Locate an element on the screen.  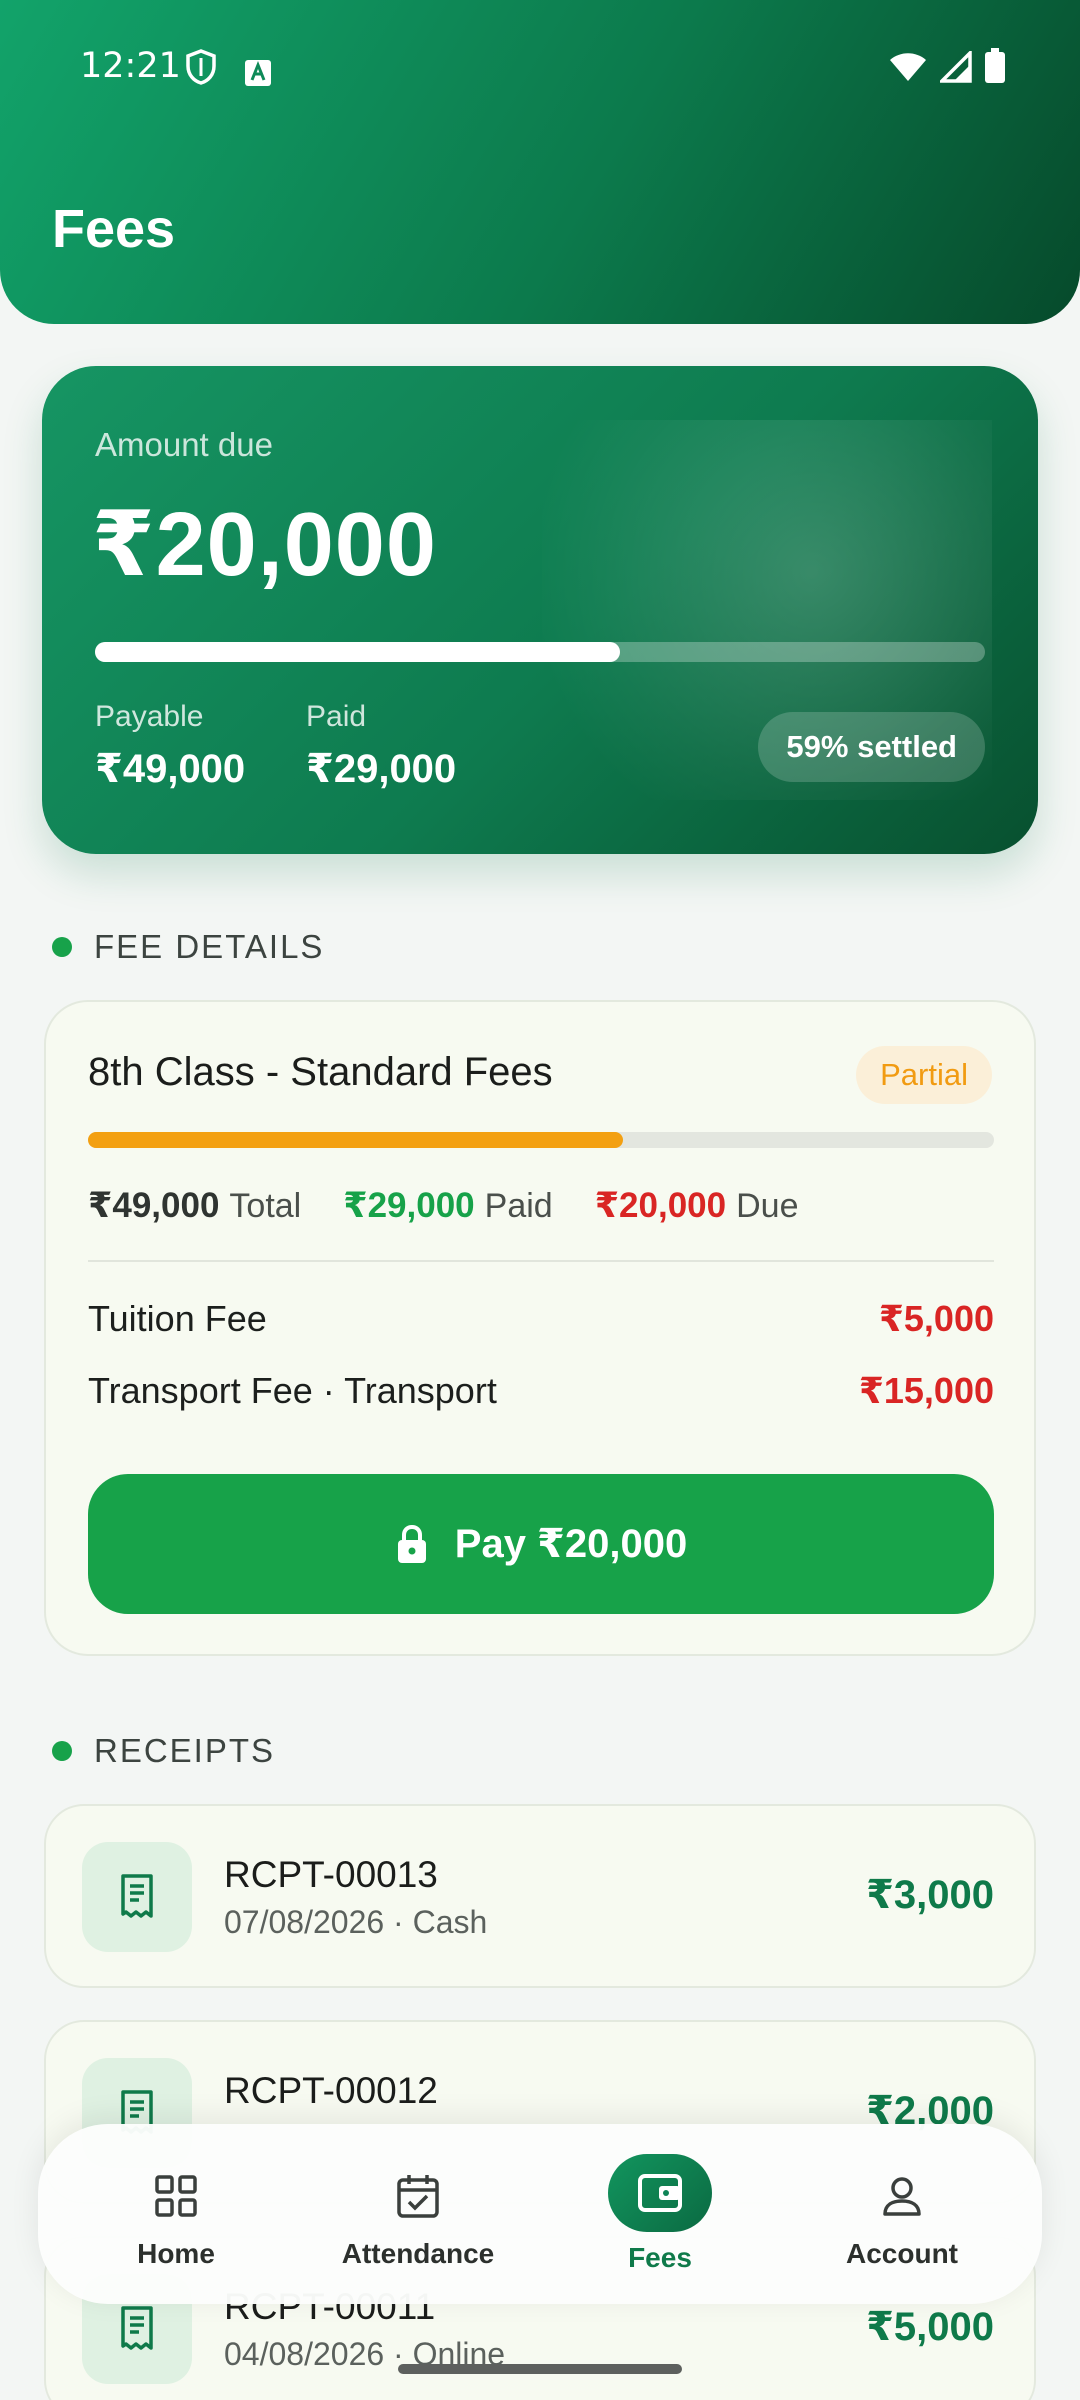
pay-button-label: Pay ₹20,000 is located at coordinates (571, 1544).